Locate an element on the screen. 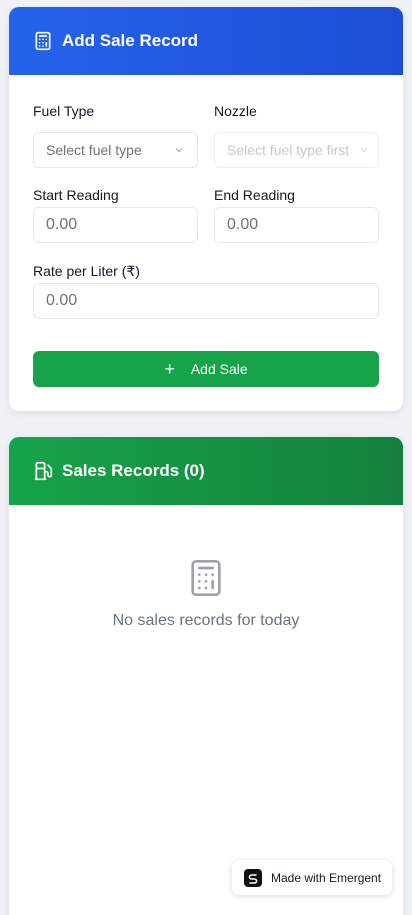 This screenshot has width=412, height=915. add-sale-button: + Add Sale is located at coordinates (206, 369).